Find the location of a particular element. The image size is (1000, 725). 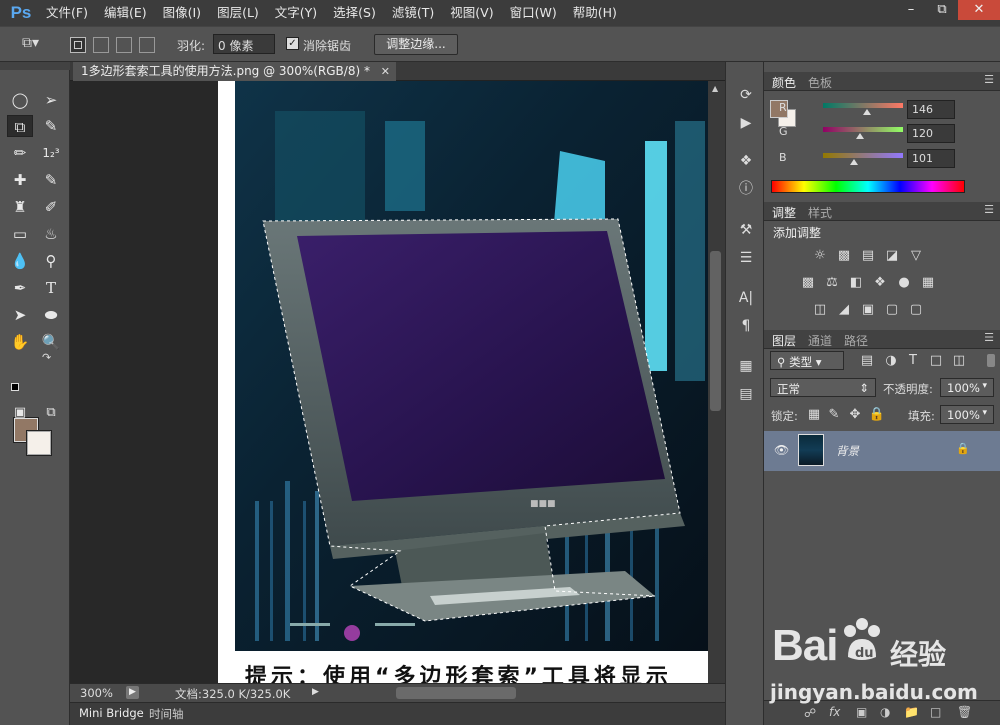

intersect-selection-button is located at coordinates (147, 45).